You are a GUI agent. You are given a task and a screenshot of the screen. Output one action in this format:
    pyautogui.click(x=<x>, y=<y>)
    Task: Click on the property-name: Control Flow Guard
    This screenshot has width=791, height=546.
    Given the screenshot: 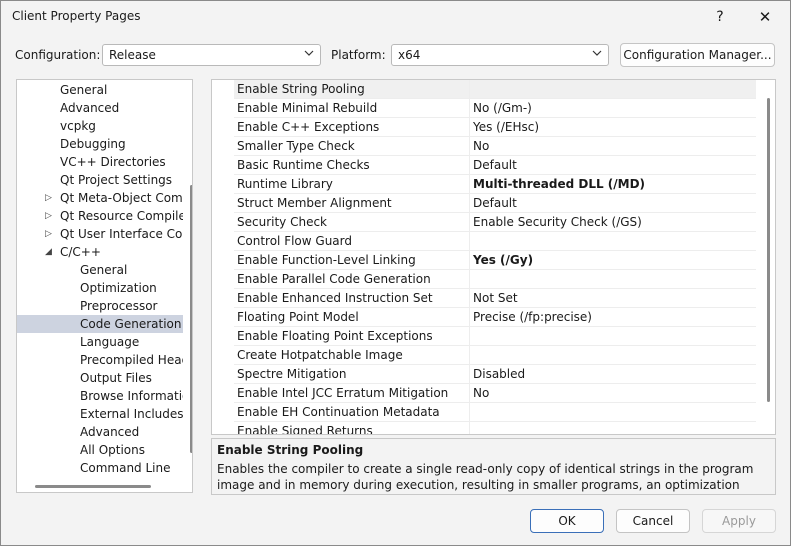 What is the action you would take?
    pyautogui.click(x=294, y=241)
    